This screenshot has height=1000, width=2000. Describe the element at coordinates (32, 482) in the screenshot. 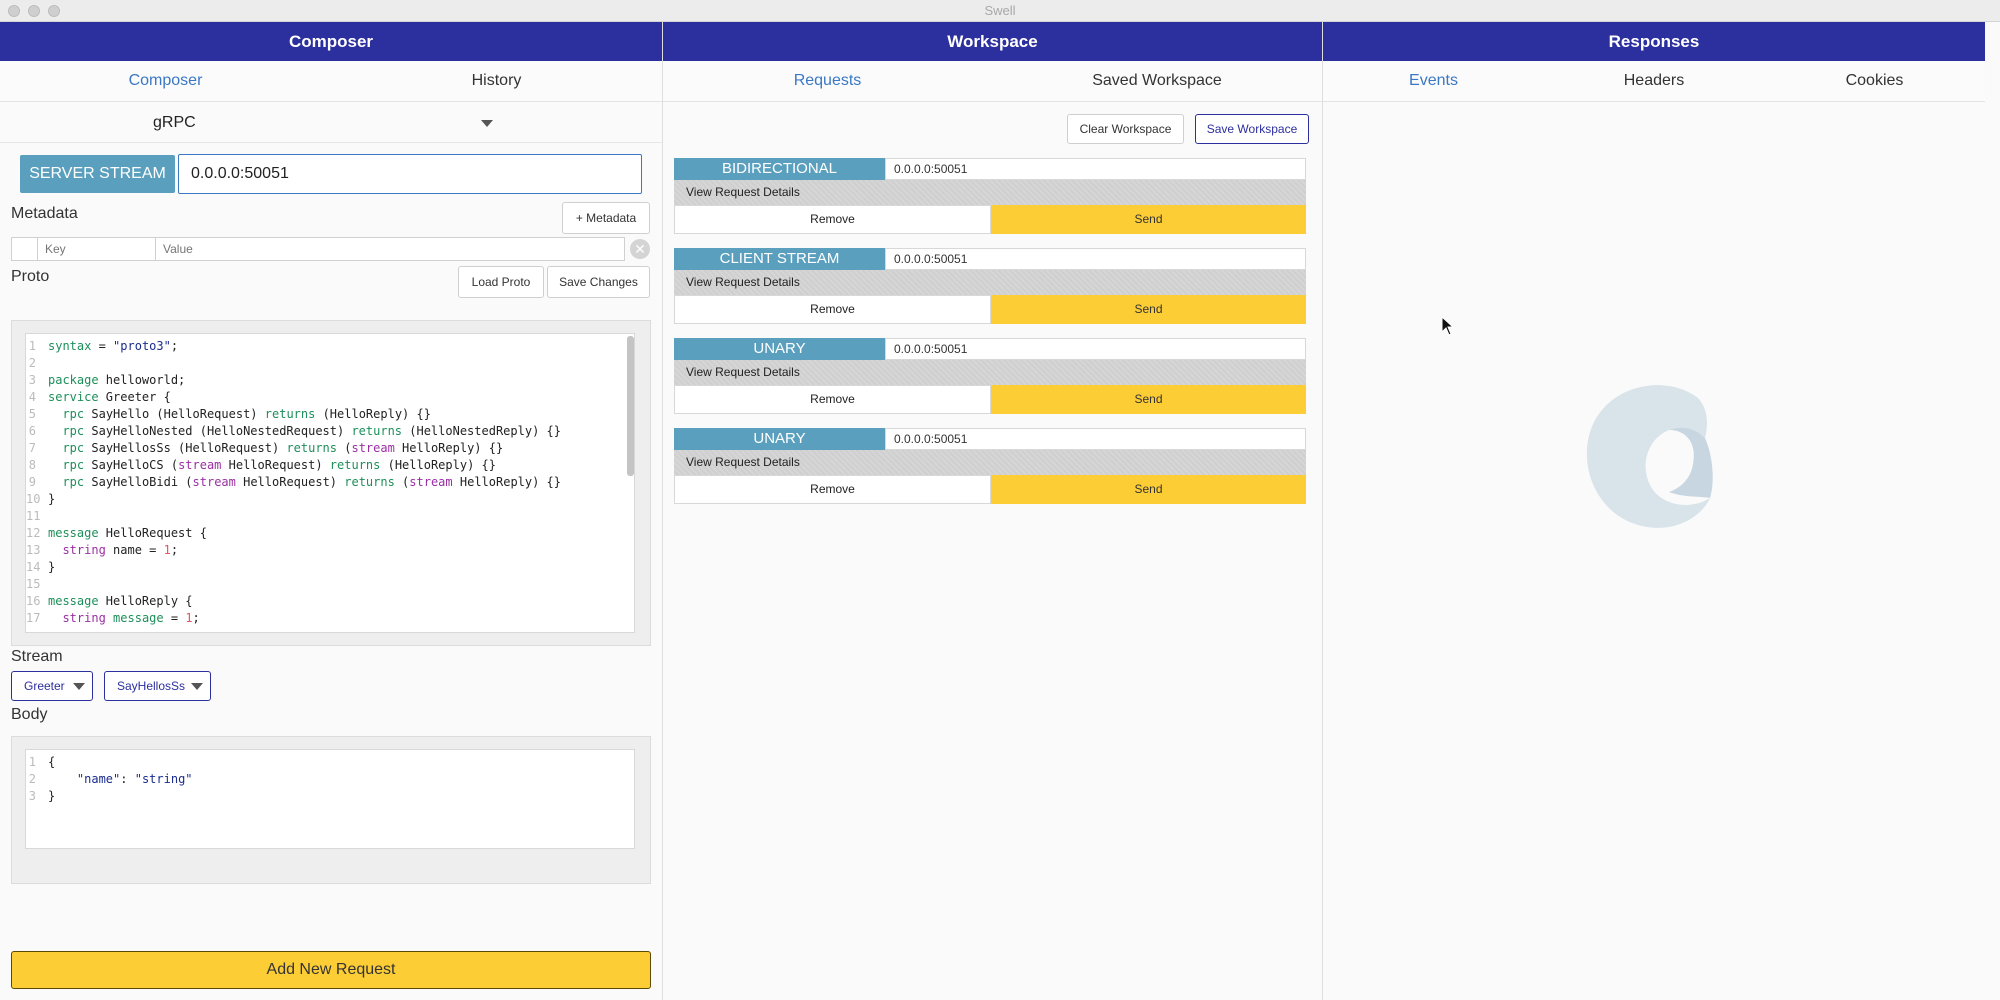

I see `line-number: 9` at that location.